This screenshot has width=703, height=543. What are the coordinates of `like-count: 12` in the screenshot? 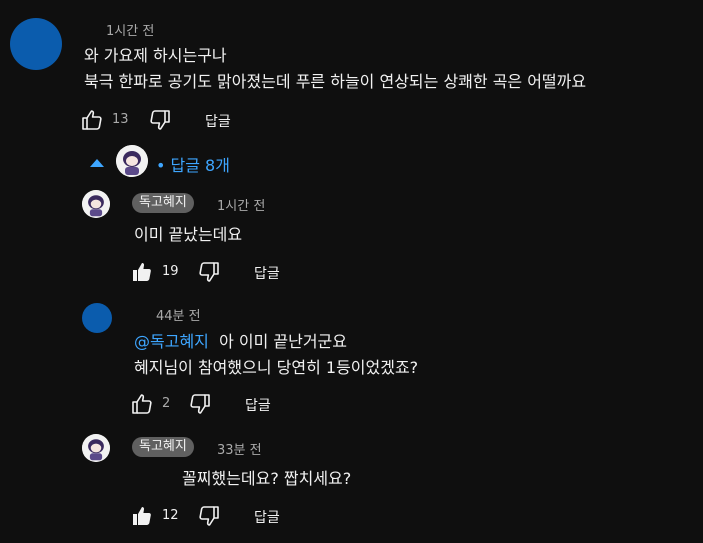 It's located at (170, 515).